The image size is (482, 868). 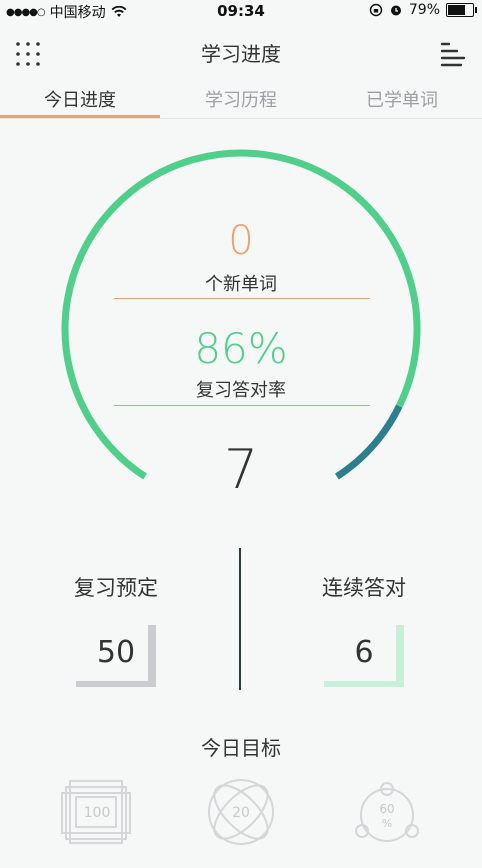 What do you see at coordinates (242, 405) in the screenshot?
I see `review-rate-divider` at bounding box center [242, 405].